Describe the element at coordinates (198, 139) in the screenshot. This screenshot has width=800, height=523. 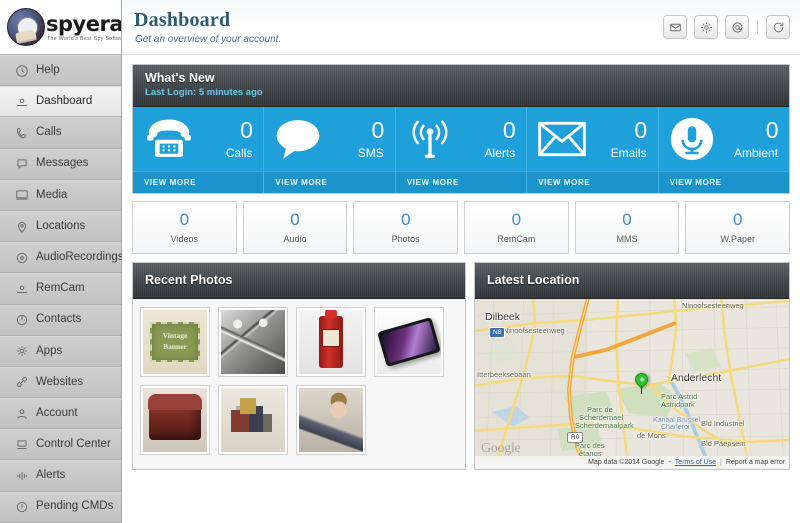
I see `stat-tile-body: 0 Calls` at that location.